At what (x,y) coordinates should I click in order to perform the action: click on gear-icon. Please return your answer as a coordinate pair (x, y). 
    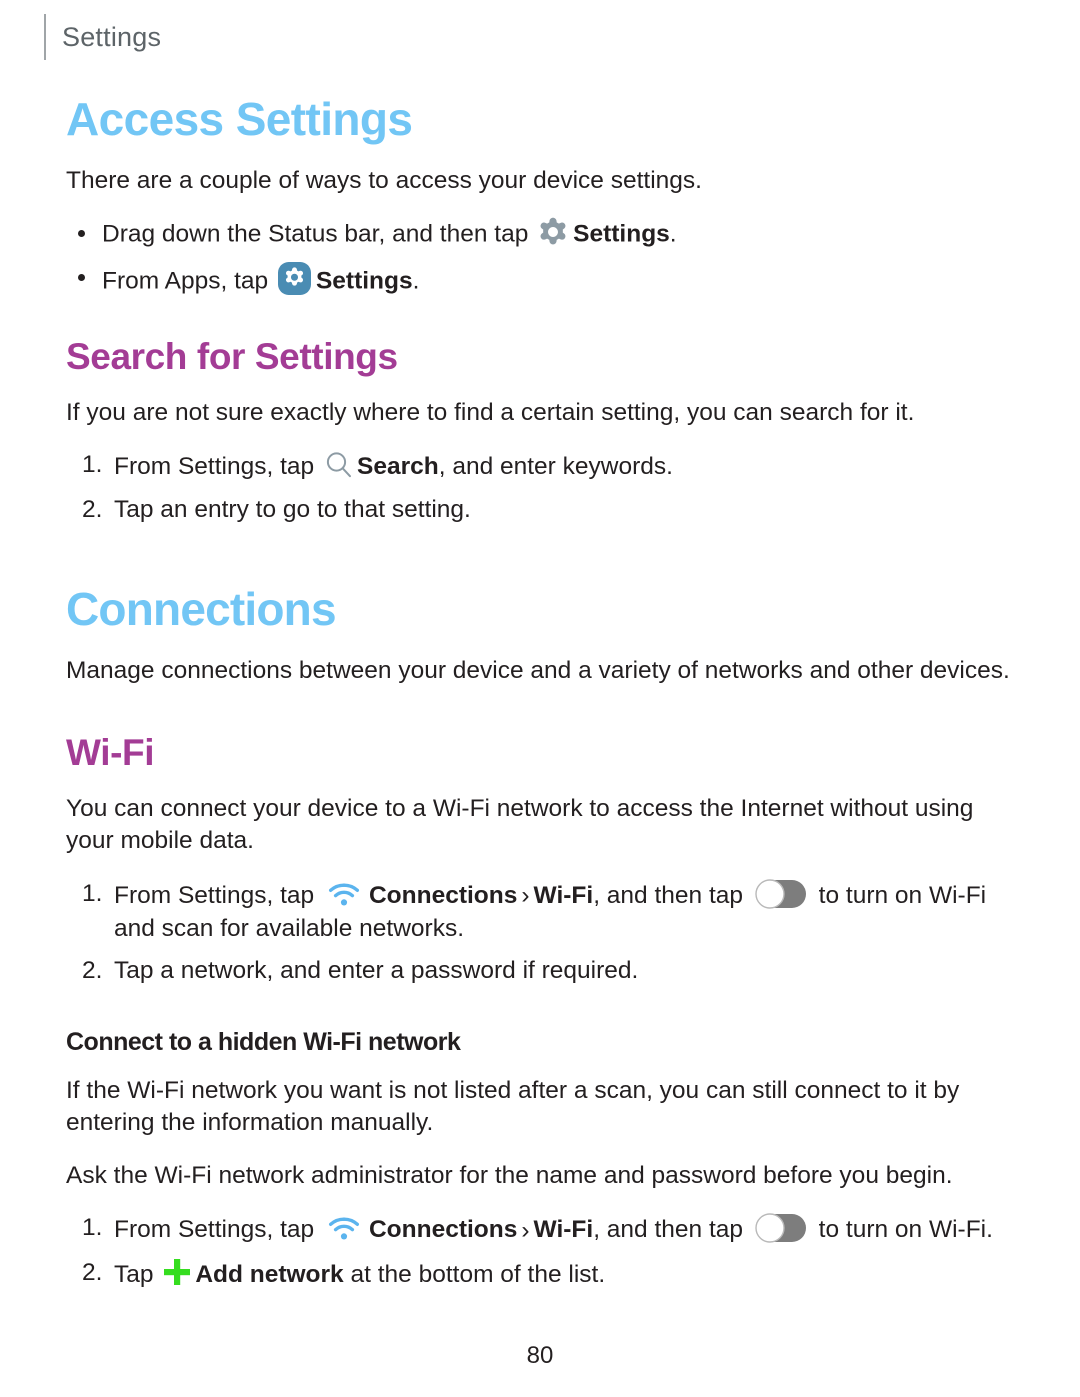
    Looking at the image, I should click on (553, 232).